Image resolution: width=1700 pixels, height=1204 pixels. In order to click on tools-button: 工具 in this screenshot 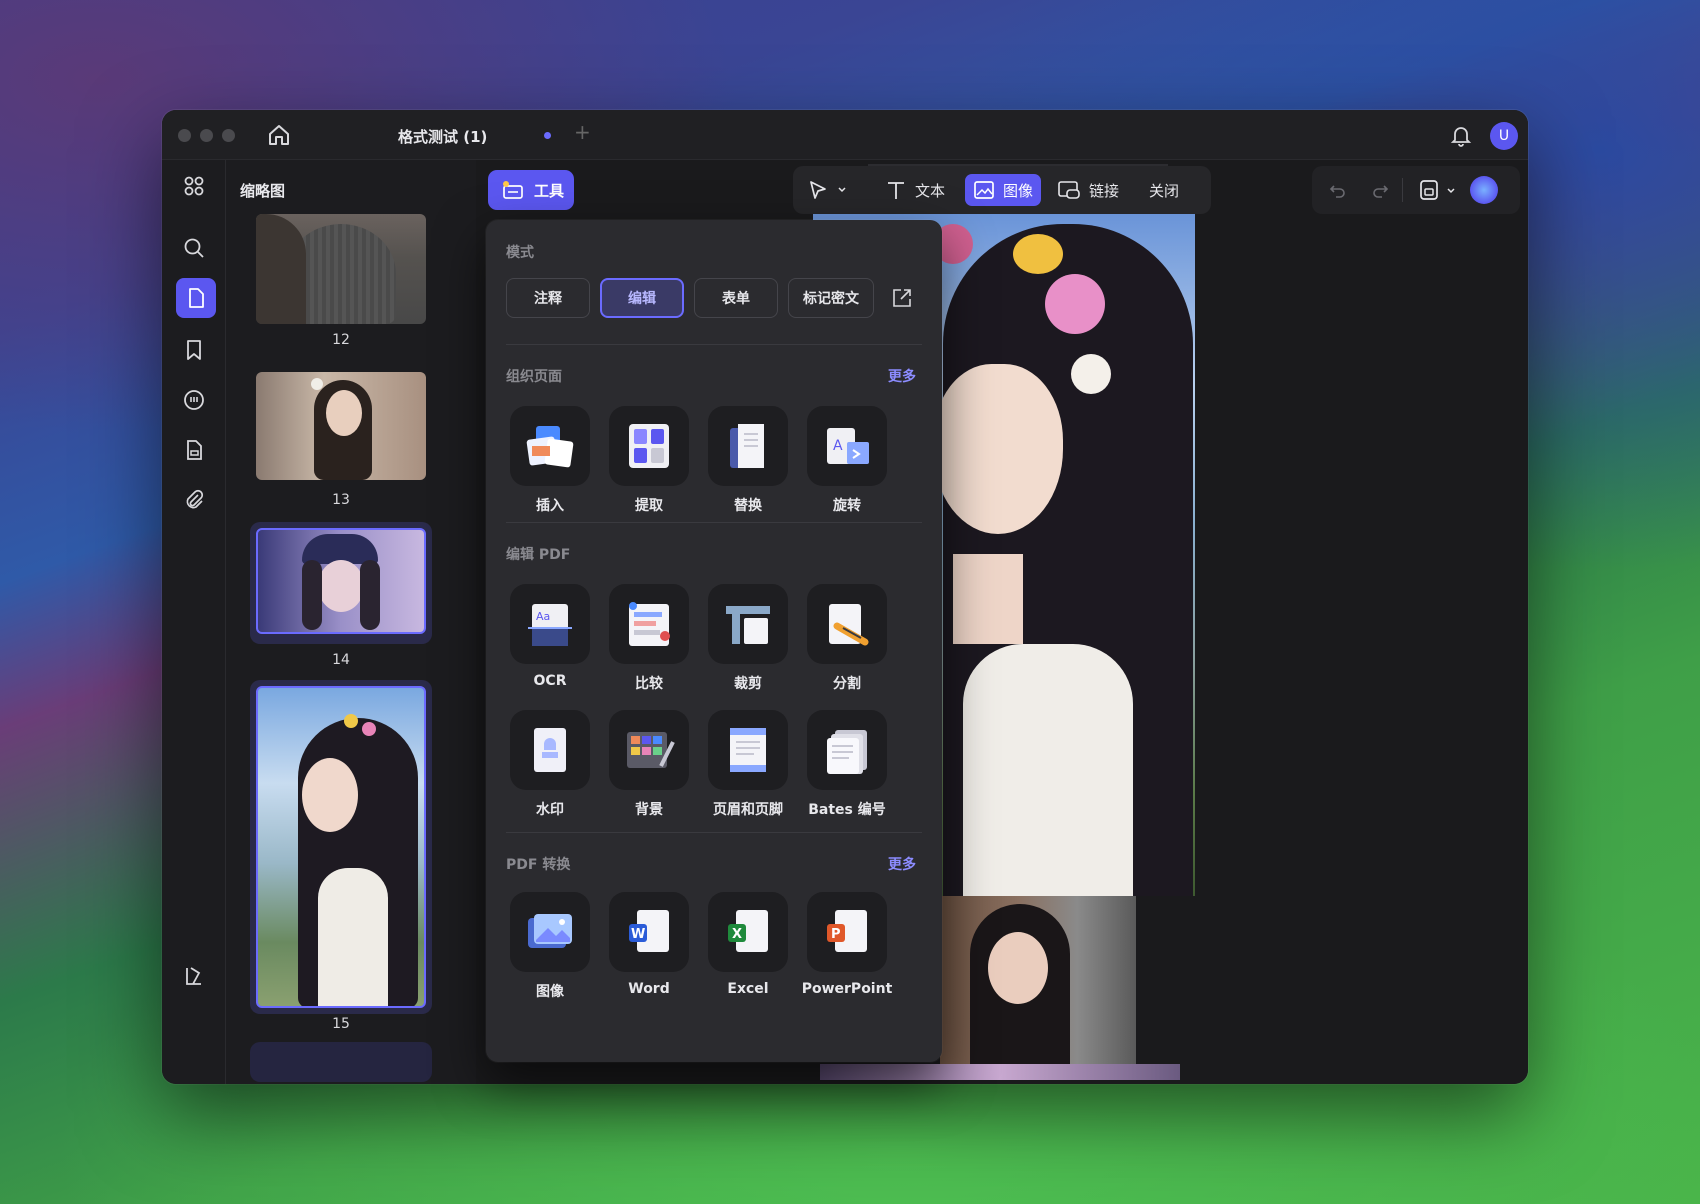, I will do `click(531, 190)`.